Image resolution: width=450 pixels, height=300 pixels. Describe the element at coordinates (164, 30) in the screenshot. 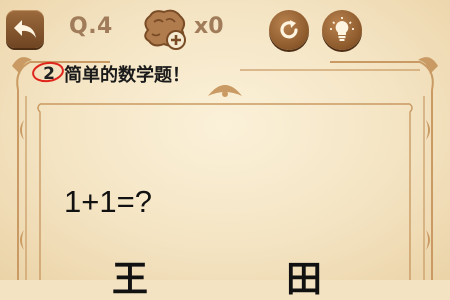

I see `brain-plus-icon` at that location.